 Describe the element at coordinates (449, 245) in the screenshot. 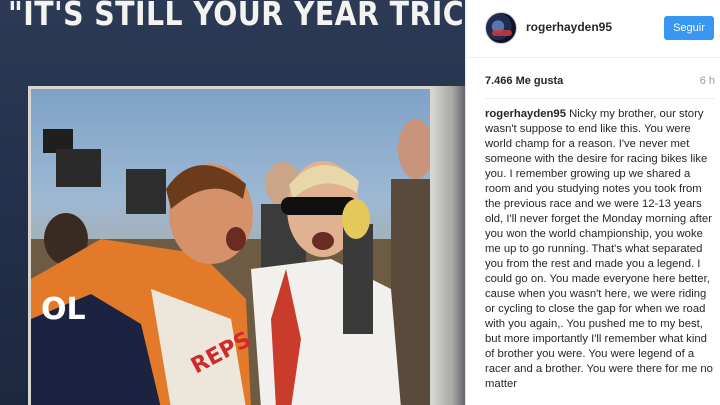

I see `frame-edge` at that location.